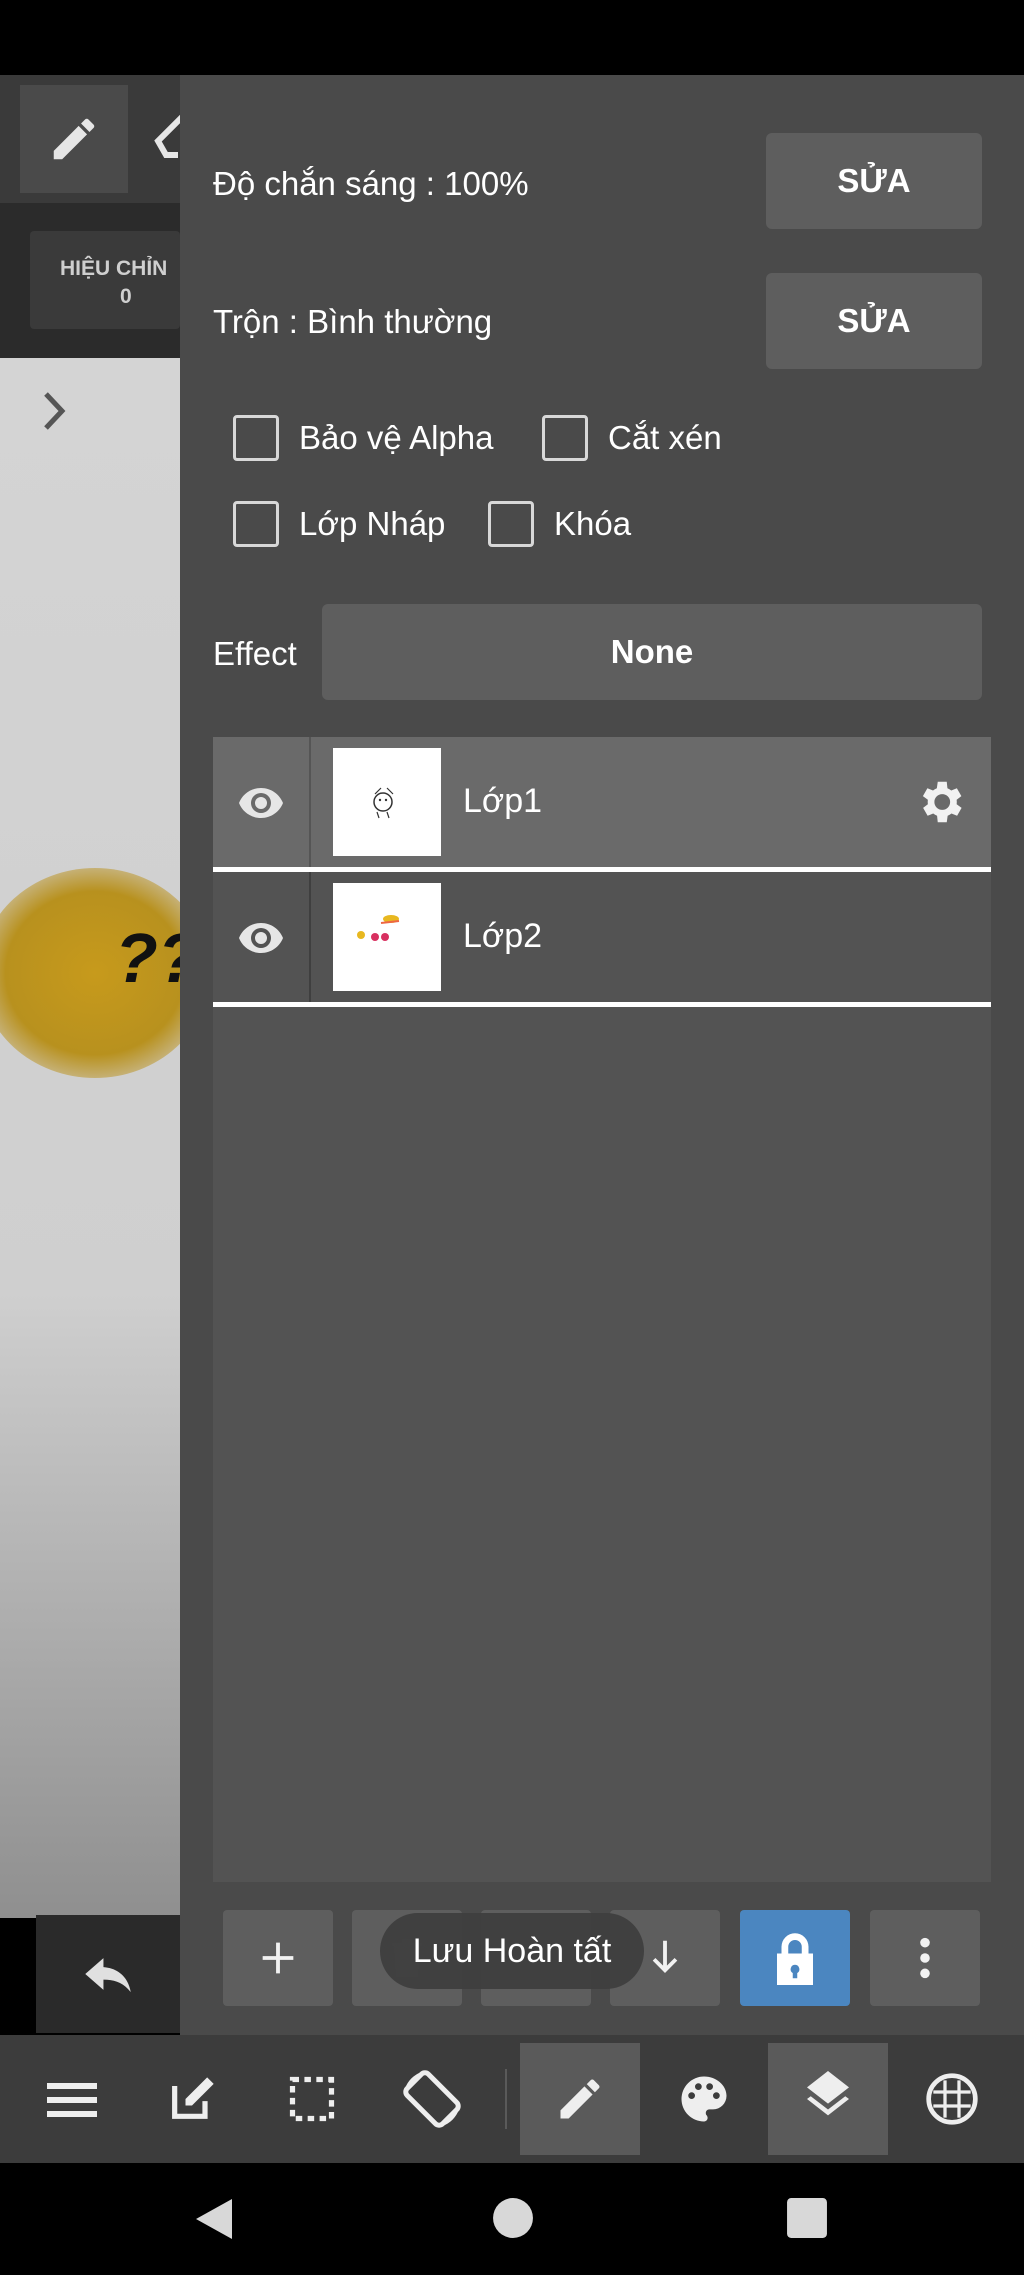 Image resolution: width=1024 pixels, height=2275 pixels. I want to click on layer-row-1: Lớp1, so click(602, 802).